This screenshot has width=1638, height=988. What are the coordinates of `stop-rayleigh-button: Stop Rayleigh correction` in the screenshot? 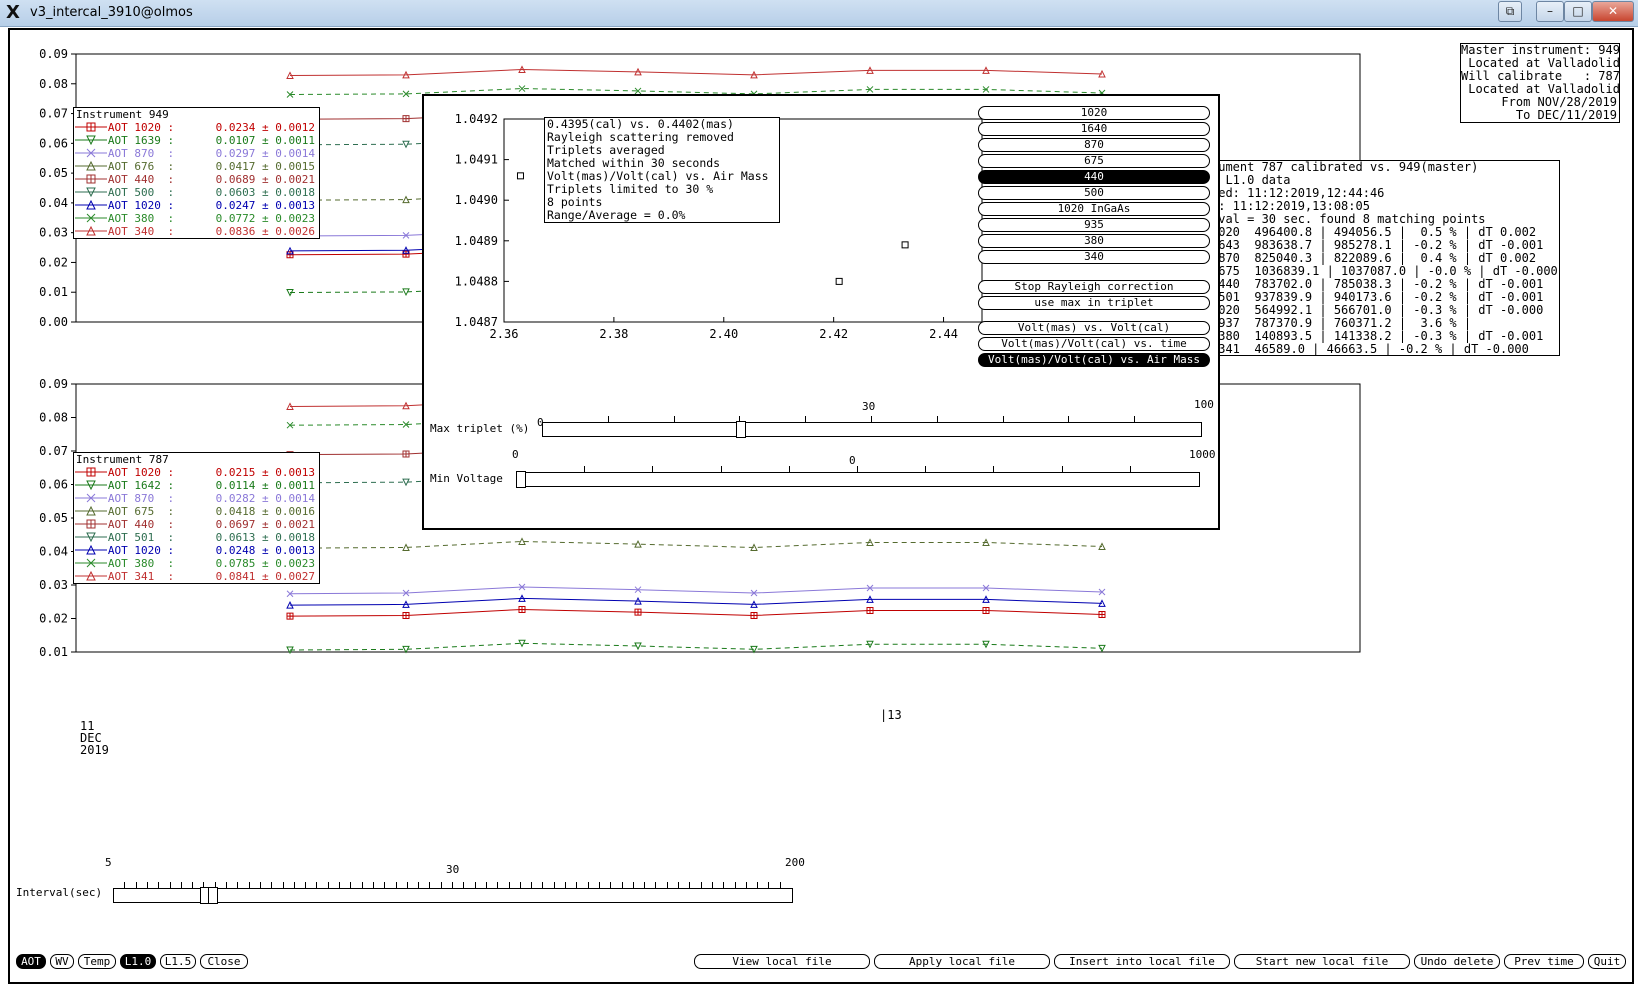 It's located at (1094, 287).